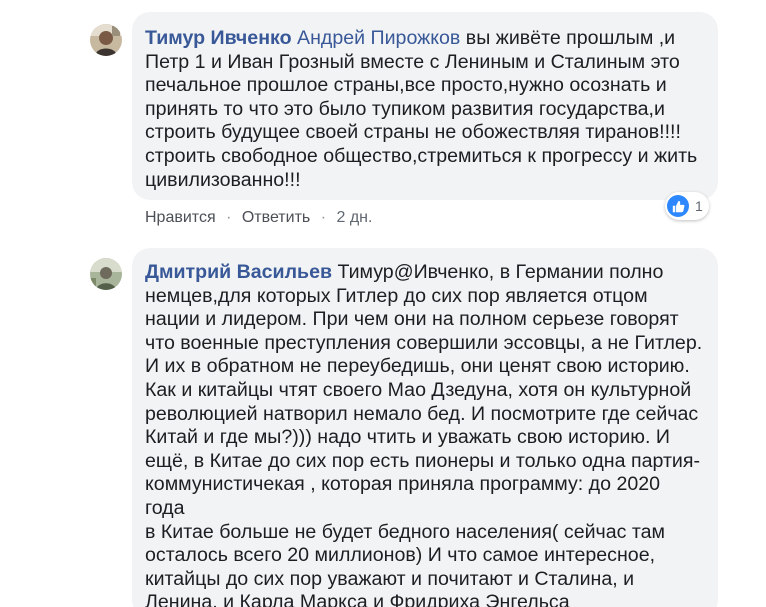 Image resolution: width=766 pixels, height=607 pixels. What do you see at coordinates (699, 206) in the screenshot?
I see `reaction-count: 1` at bounding box center [699, 206].